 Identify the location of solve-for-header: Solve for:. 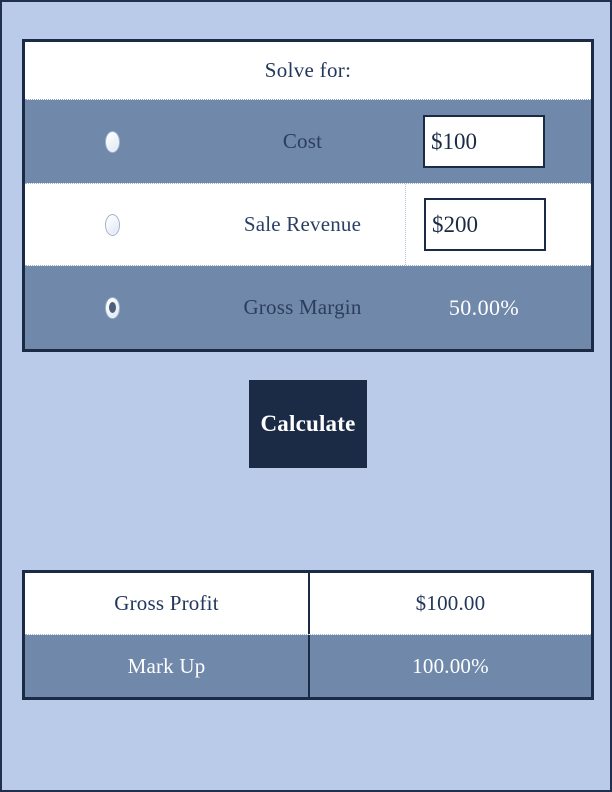
(308, 71).